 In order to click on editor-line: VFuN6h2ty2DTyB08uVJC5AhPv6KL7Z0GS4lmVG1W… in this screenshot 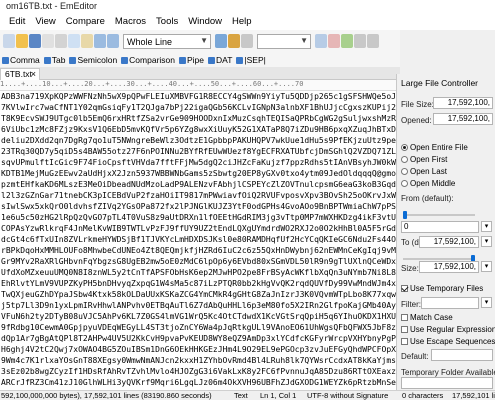, I will do `click(200, 316)`.